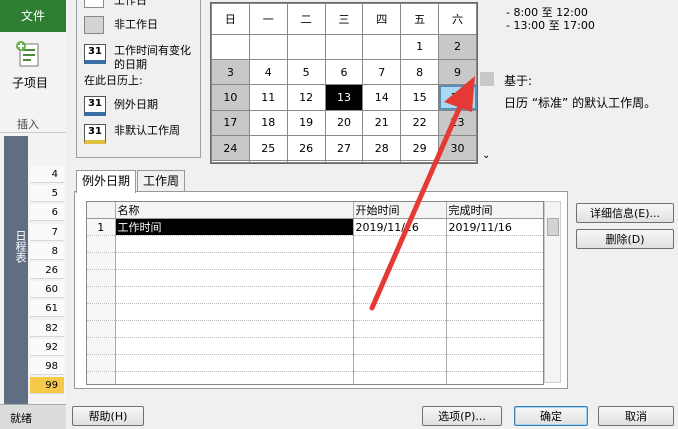 This screenshot has height=429, width=678. Describe the element at coordinates (47, 347) in the screenshot. I see `row-number: 92` at that location.